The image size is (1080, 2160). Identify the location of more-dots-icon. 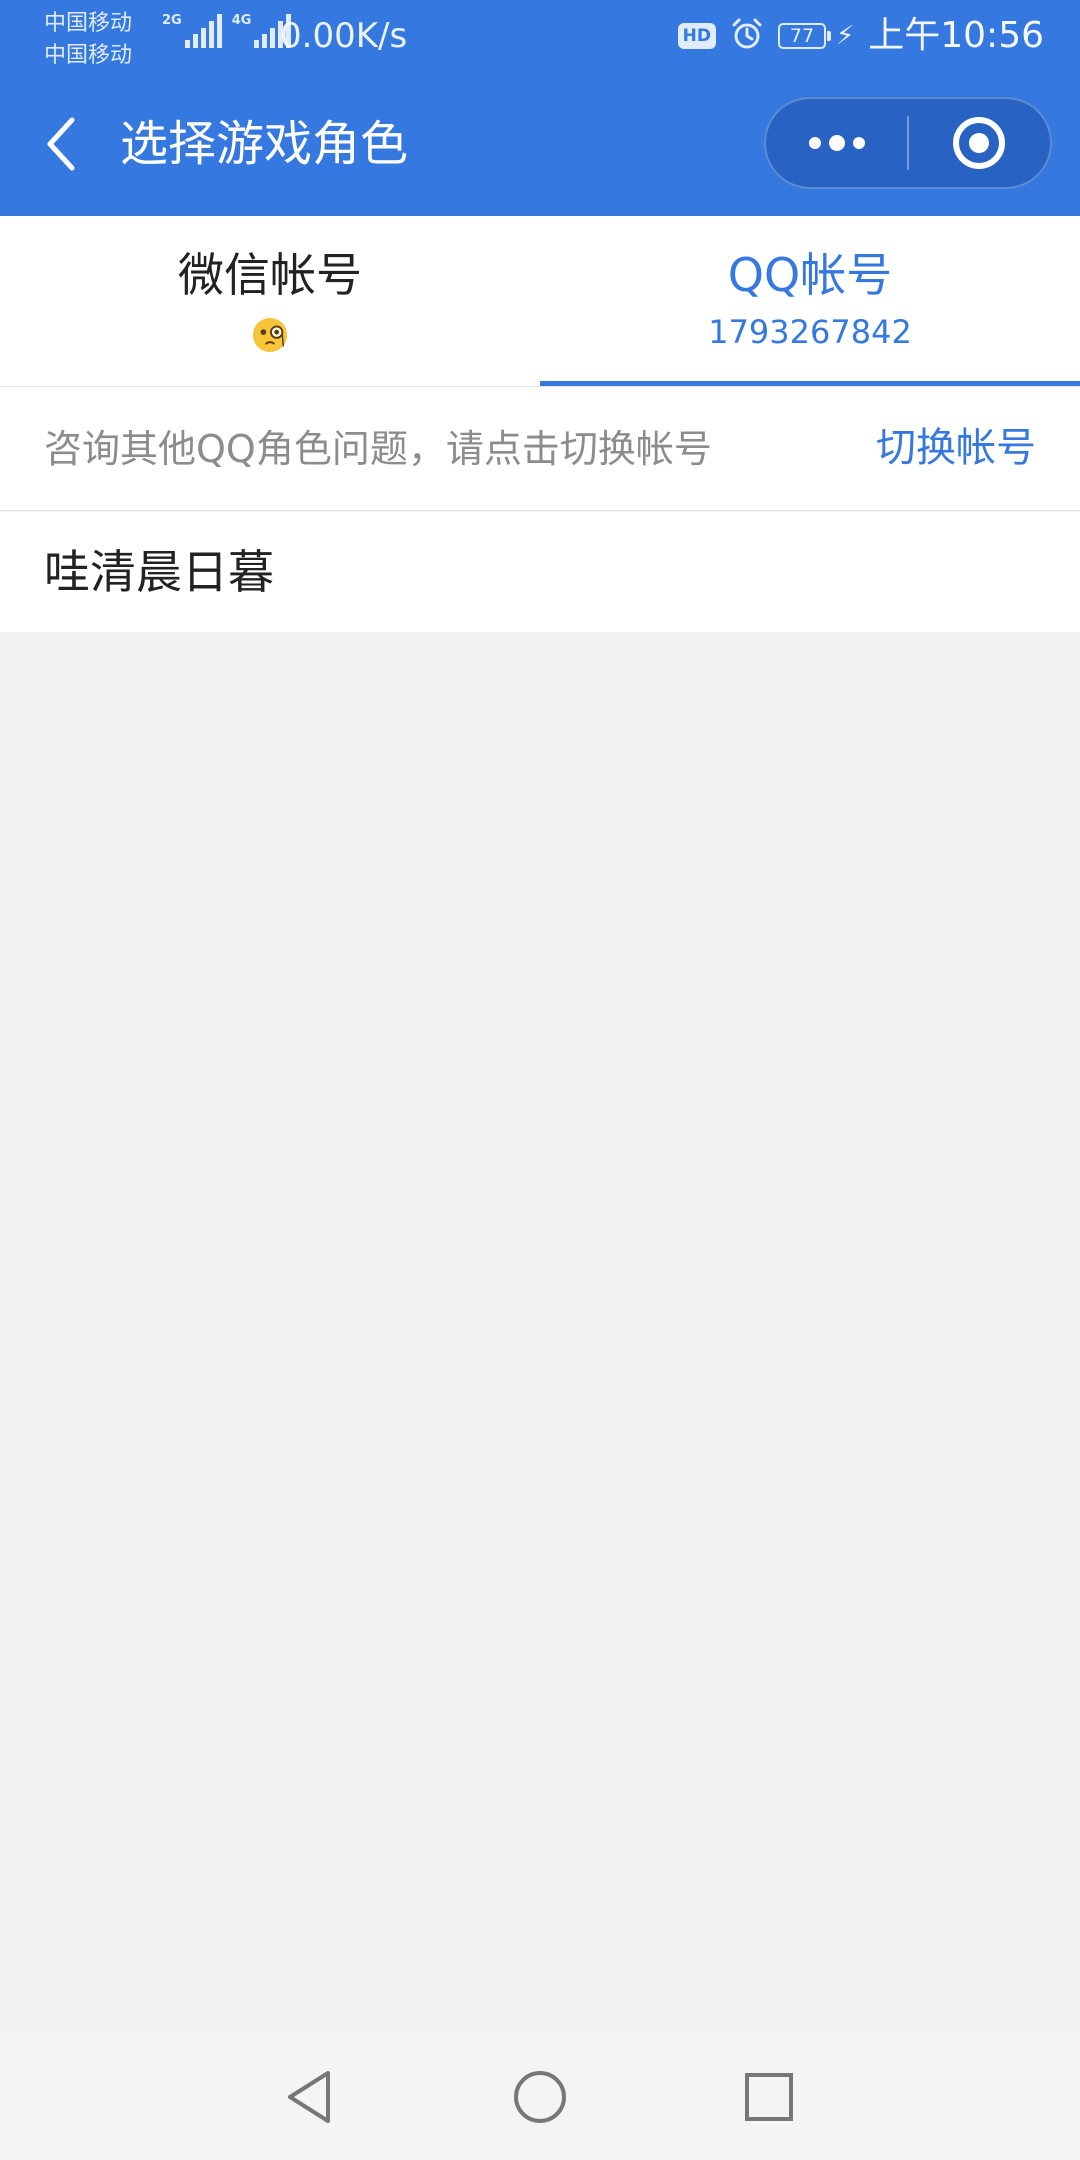
(836, 143).